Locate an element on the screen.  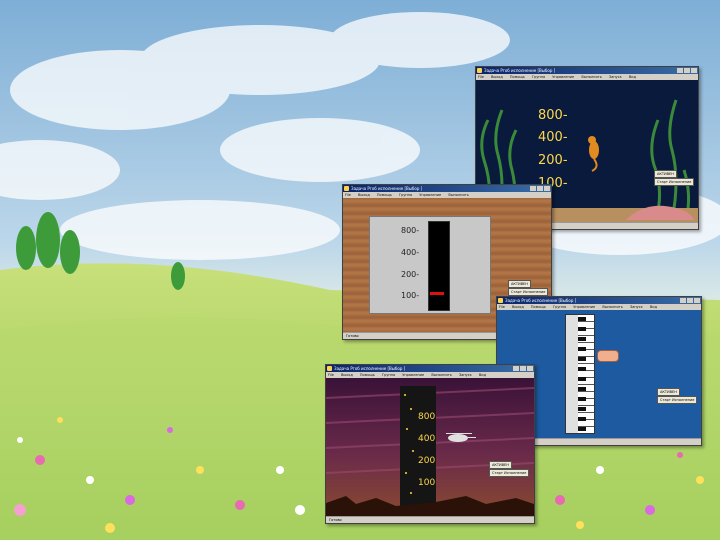
scale-label: 400 is located at coordinates (427, 439).